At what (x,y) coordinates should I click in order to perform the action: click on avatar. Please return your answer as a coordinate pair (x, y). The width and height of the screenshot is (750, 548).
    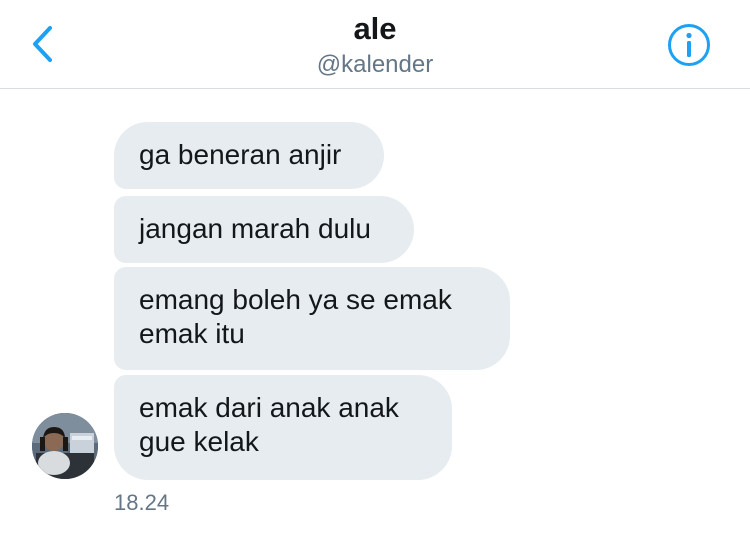
    Looking at the image, I should click on (65, 446).